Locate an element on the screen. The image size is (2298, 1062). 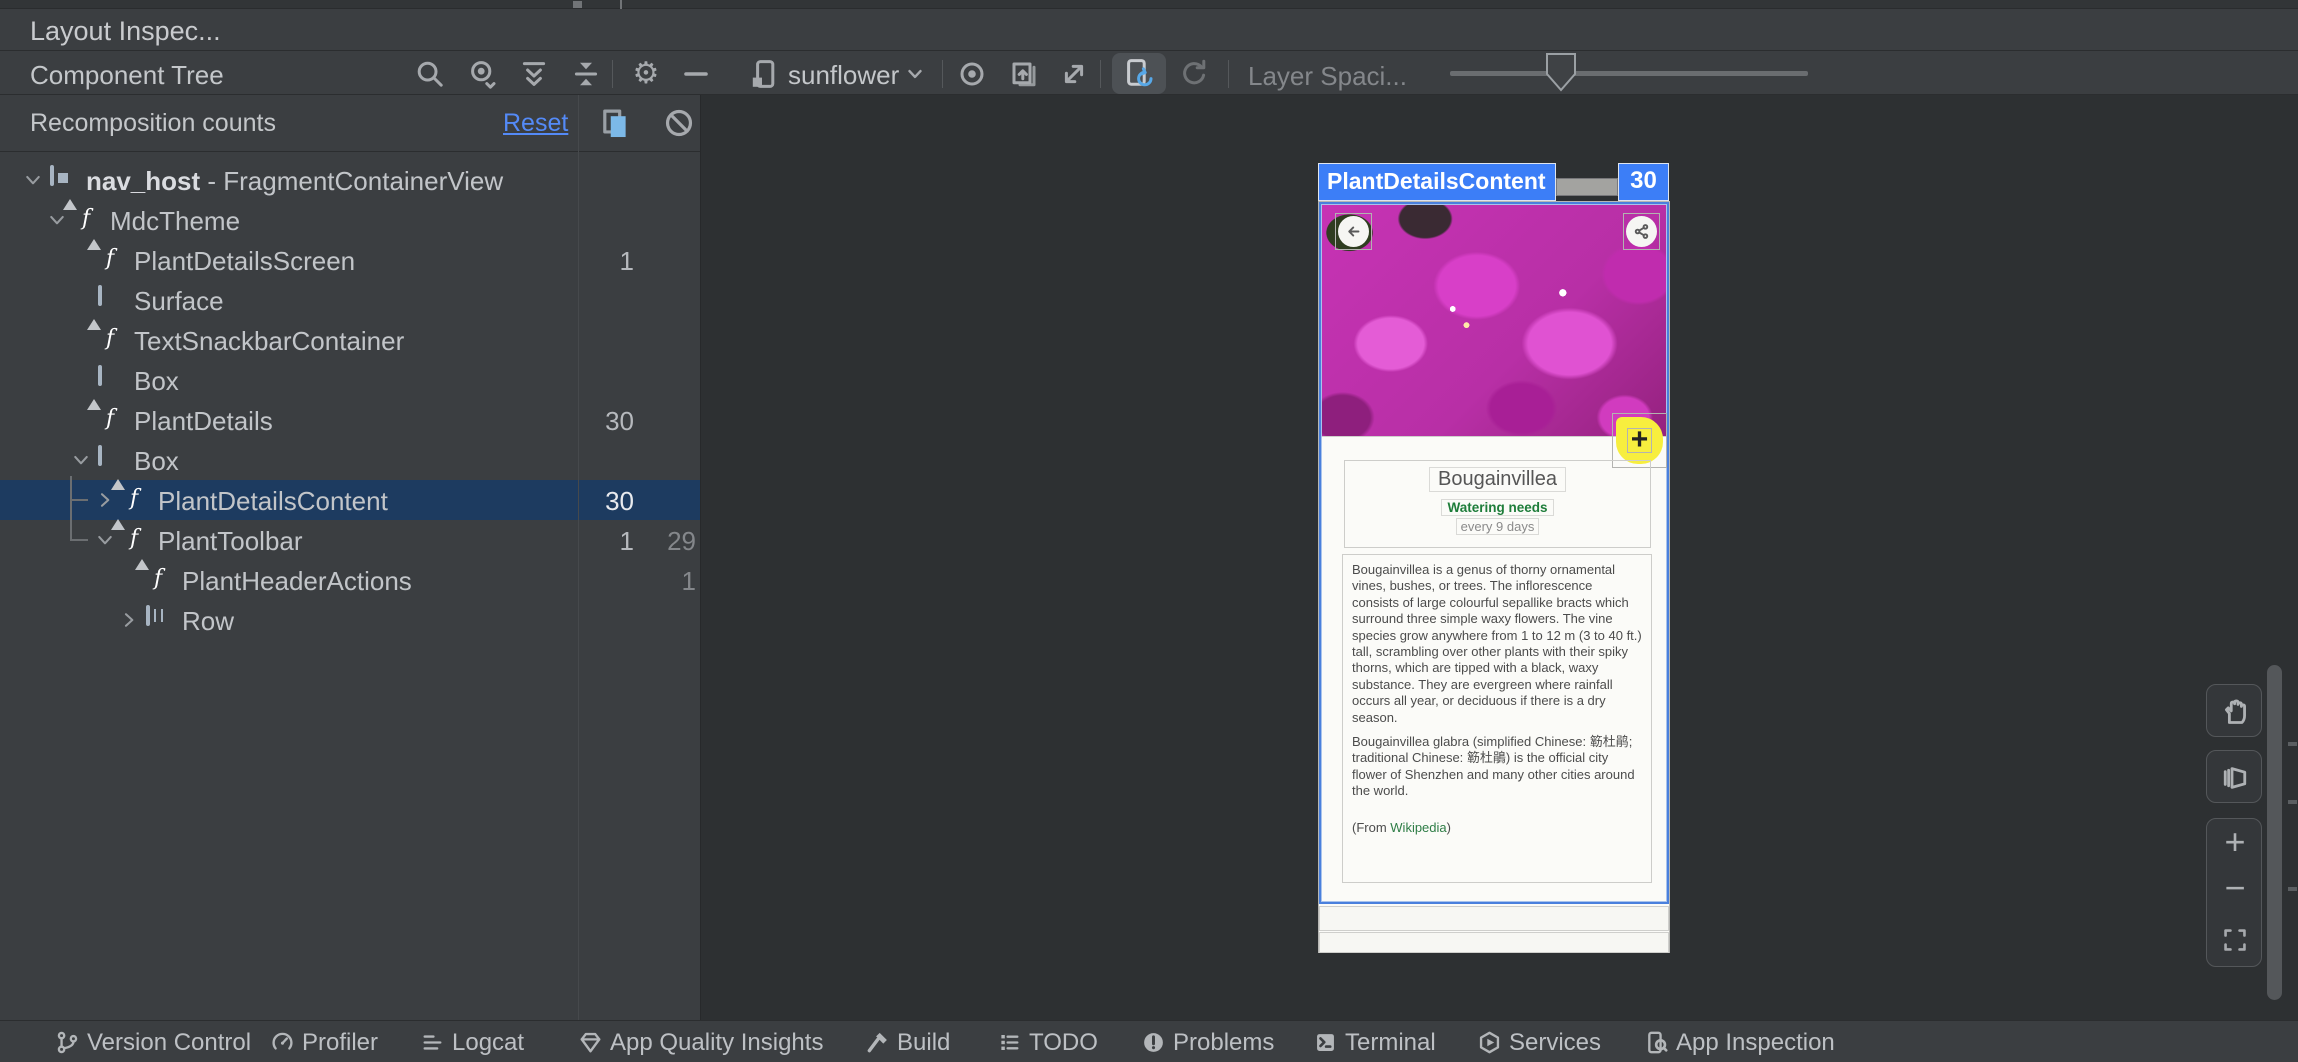
tree-row-plantdetailsscreen: f PlantDetailsScreen 1 is located at coordinates (350, 259).